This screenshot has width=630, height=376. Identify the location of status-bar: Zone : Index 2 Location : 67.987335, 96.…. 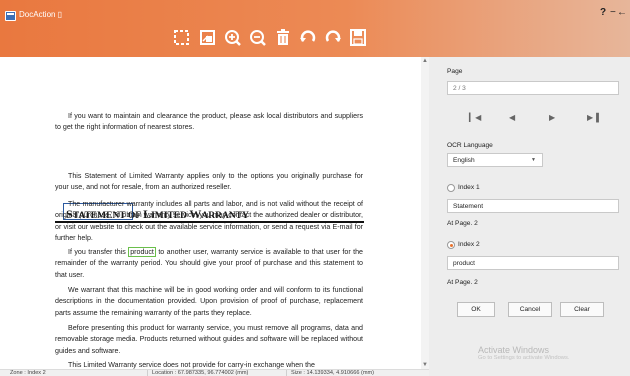
(214, 372).